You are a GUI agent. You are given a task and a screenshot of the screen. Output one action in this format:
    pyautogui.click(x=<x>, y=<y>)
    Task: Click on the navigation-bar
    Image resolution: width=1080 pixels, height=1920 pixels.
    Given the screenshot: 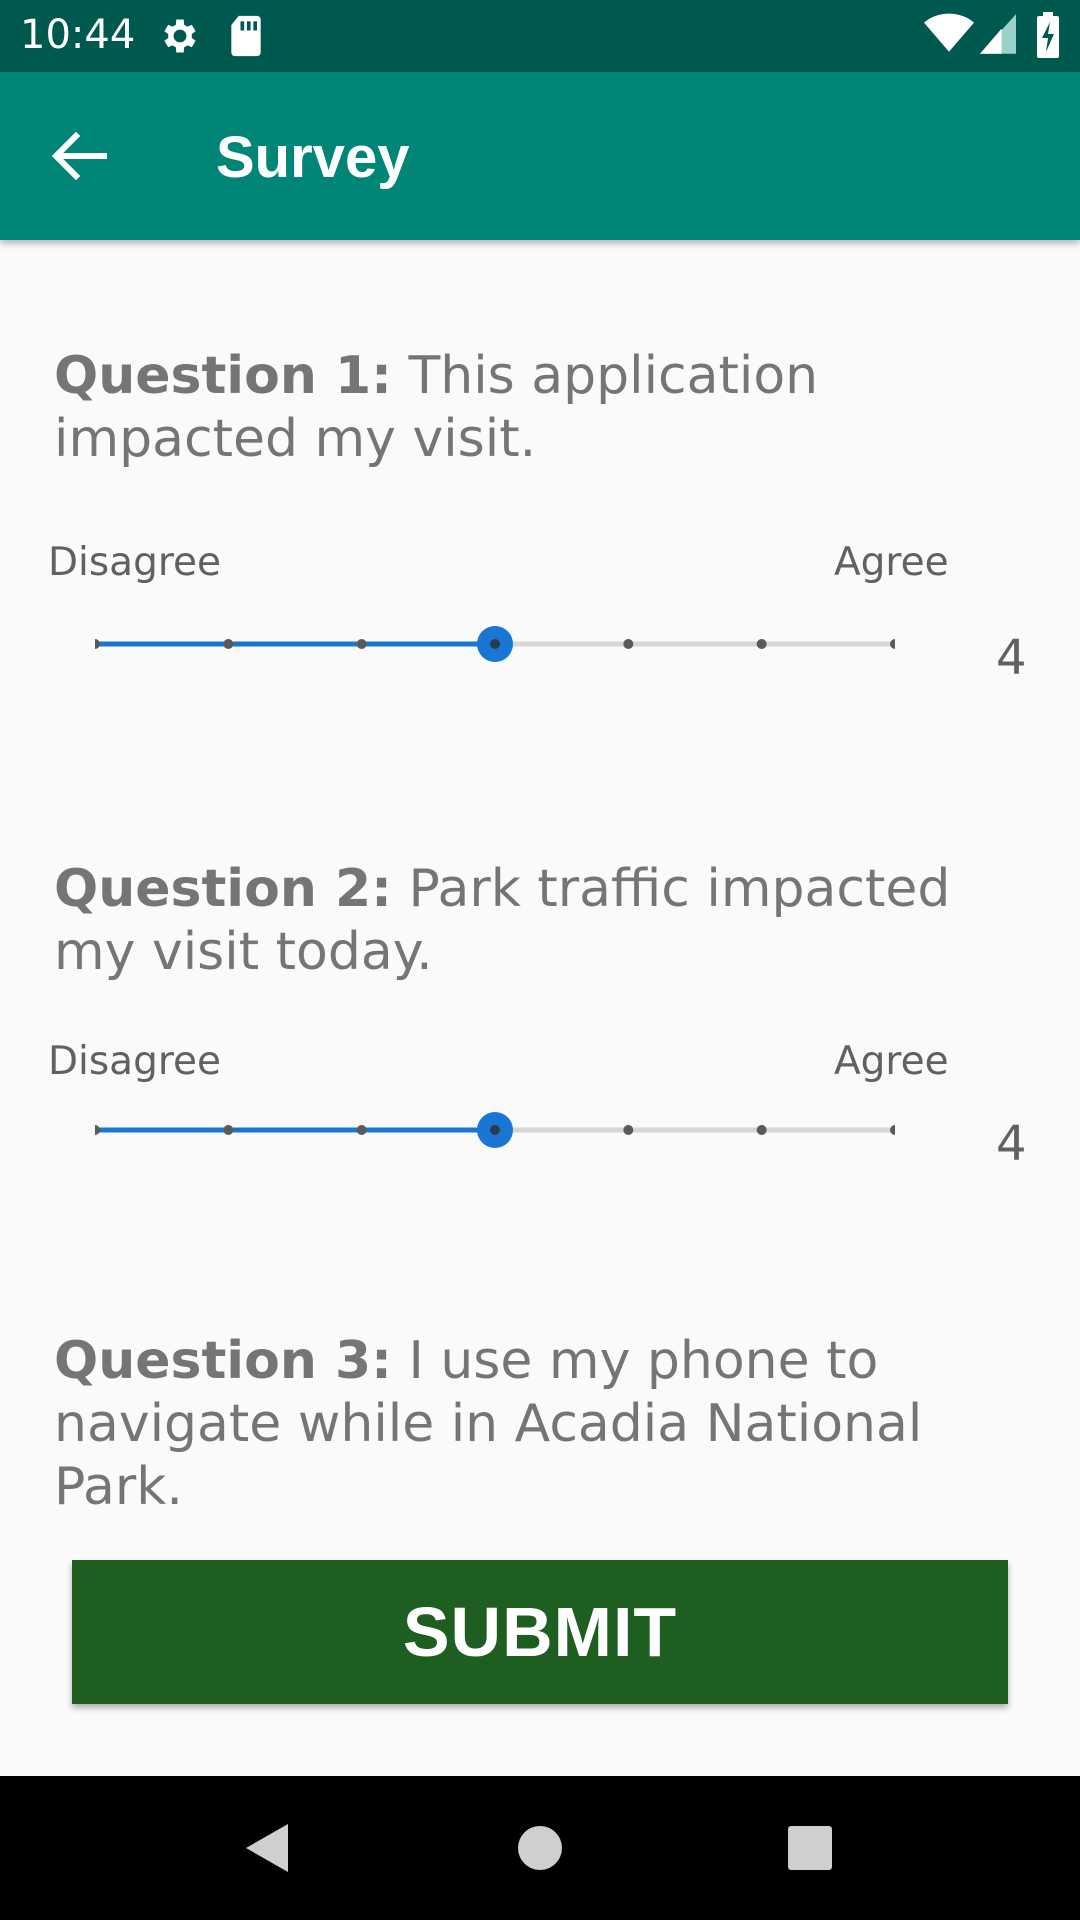 What is the action you would take?
    pyautogui.click(x=540, y=1848)
    